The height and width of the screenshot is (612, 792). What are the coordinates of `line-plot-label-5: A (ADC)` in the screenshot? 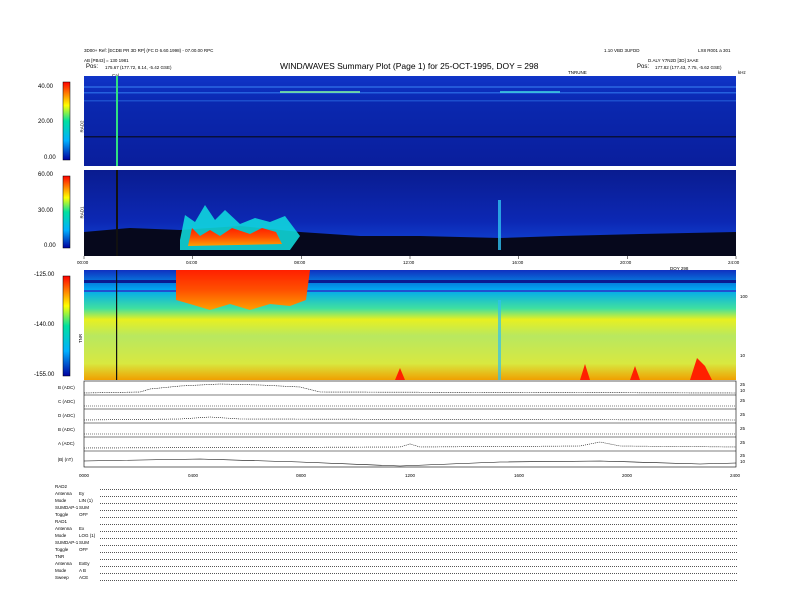 It's located at (66, 443).